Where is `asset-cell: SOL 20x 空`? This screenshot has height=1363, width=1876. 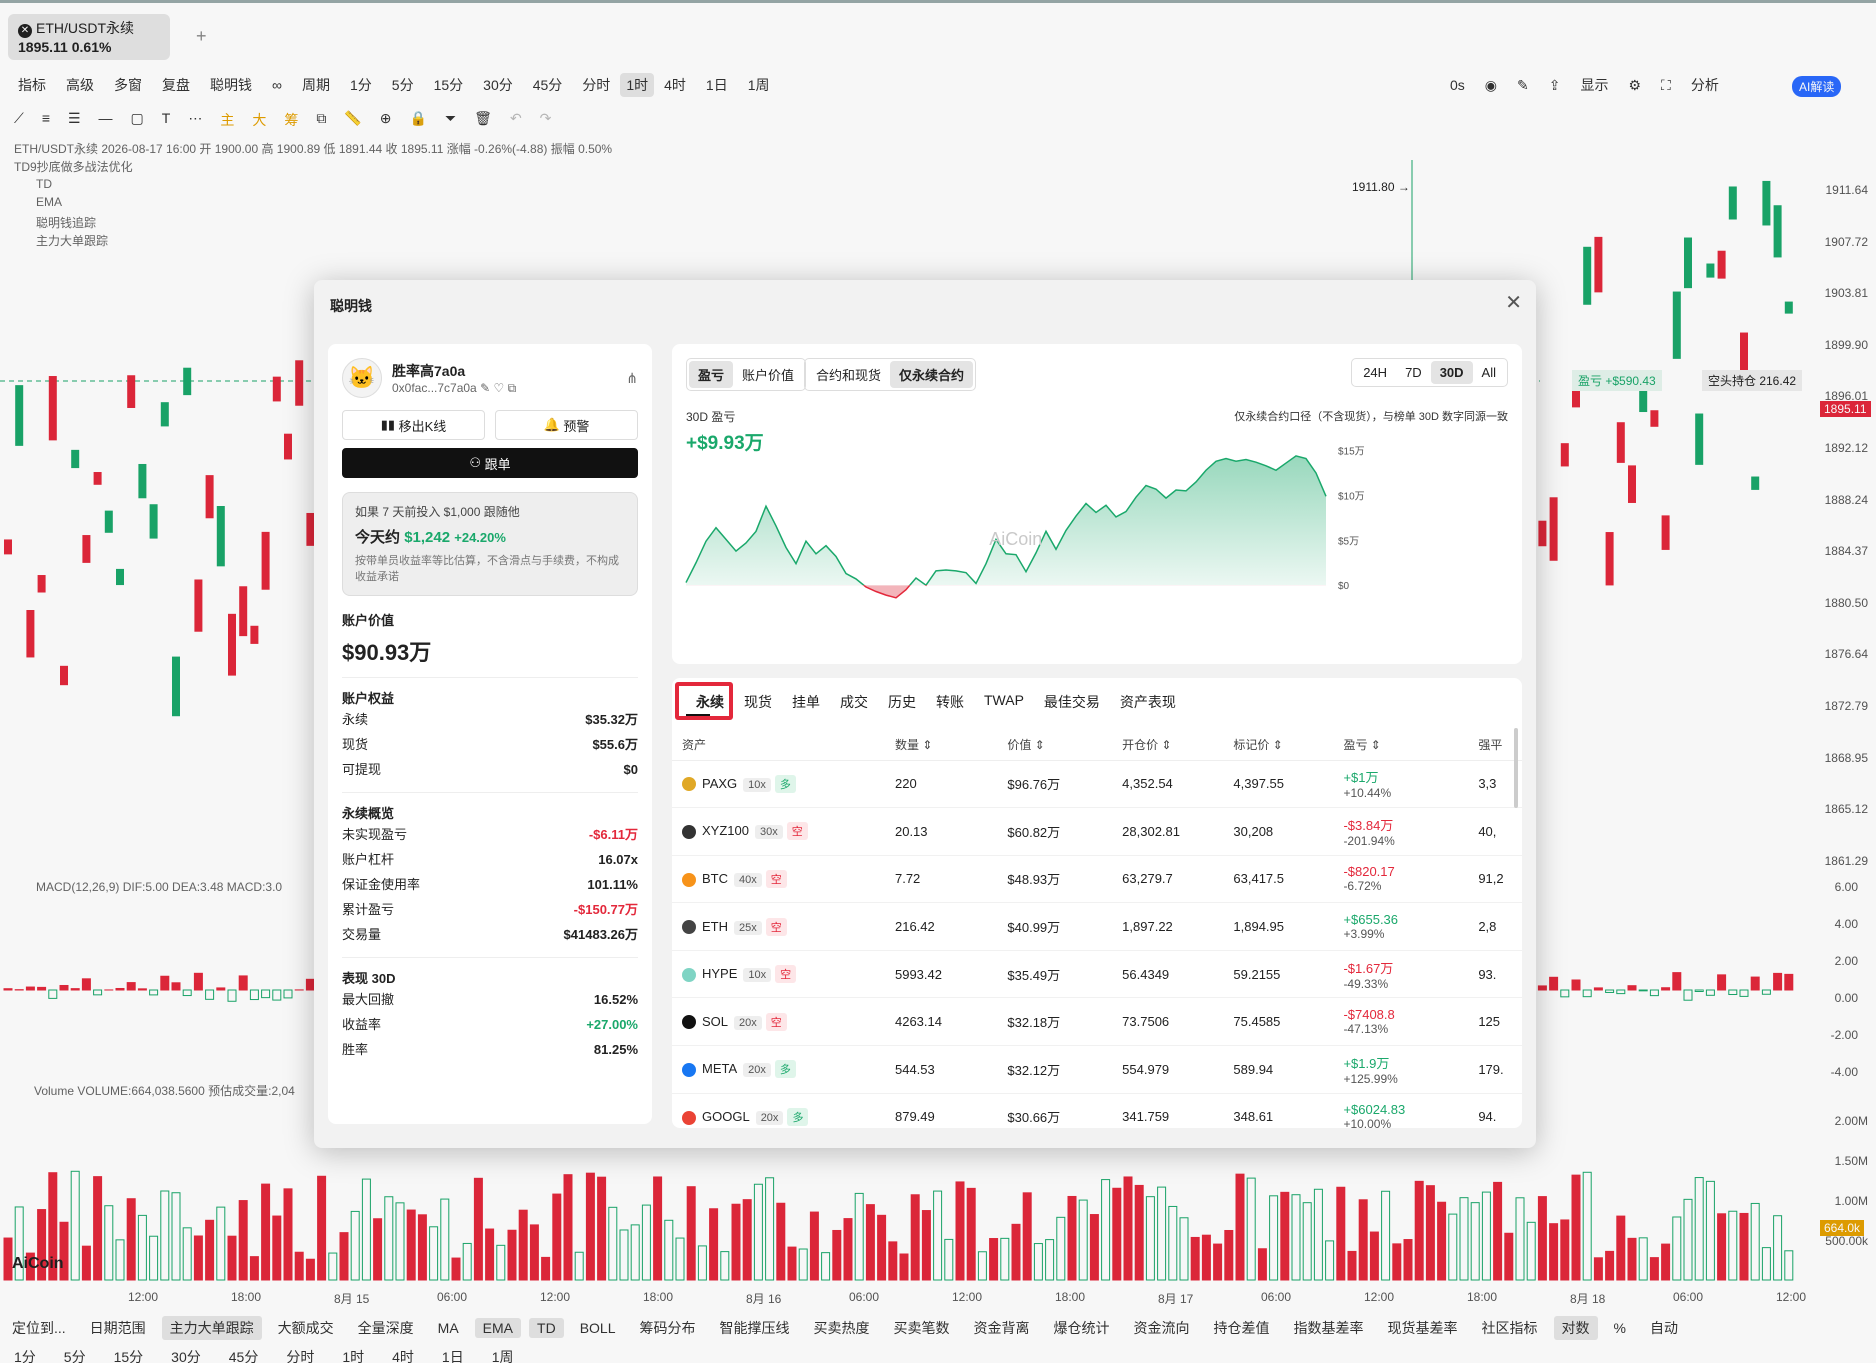 asset-cell: SOL 20x 空 is located at coordinates (778, 1022).